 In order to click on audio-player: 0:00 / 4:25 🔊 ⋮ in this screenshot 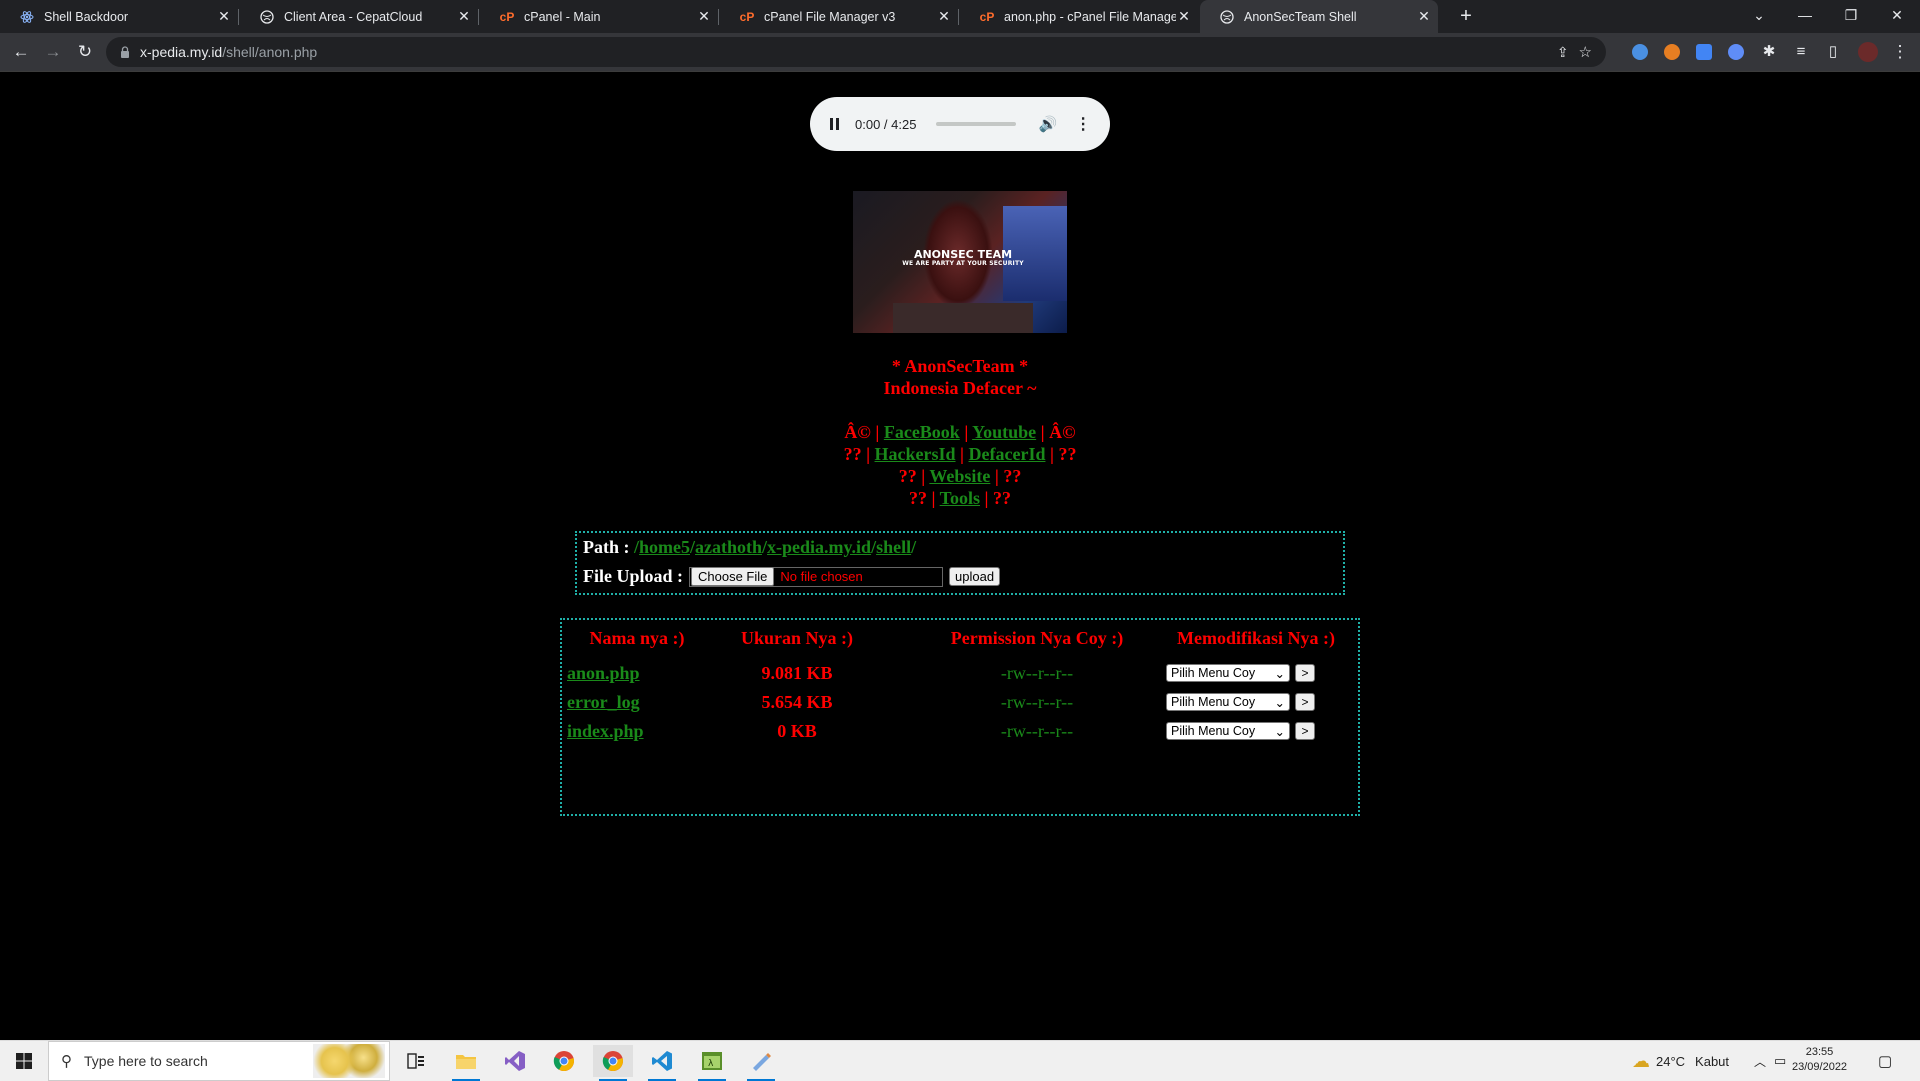, I will do `click(960, 124)`.